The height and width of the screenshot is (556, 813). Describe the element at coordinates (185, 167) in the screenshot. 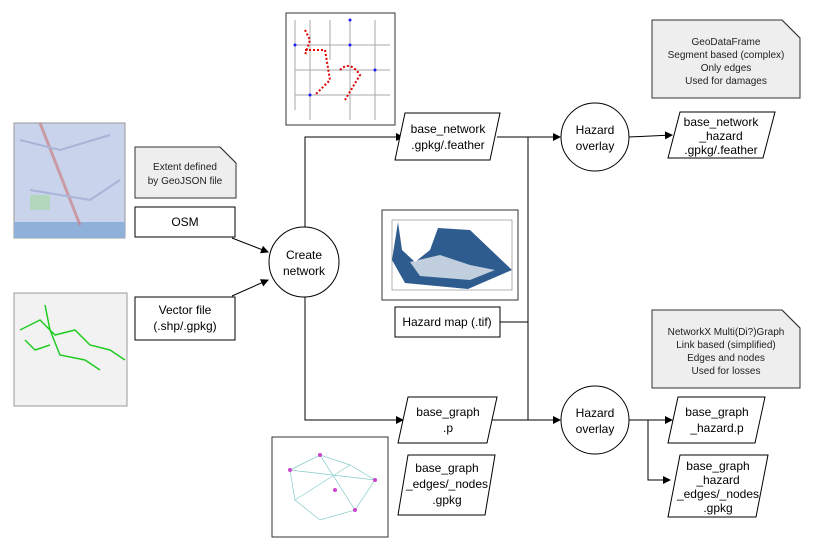

I see `note-line: Extent defined` at that location.